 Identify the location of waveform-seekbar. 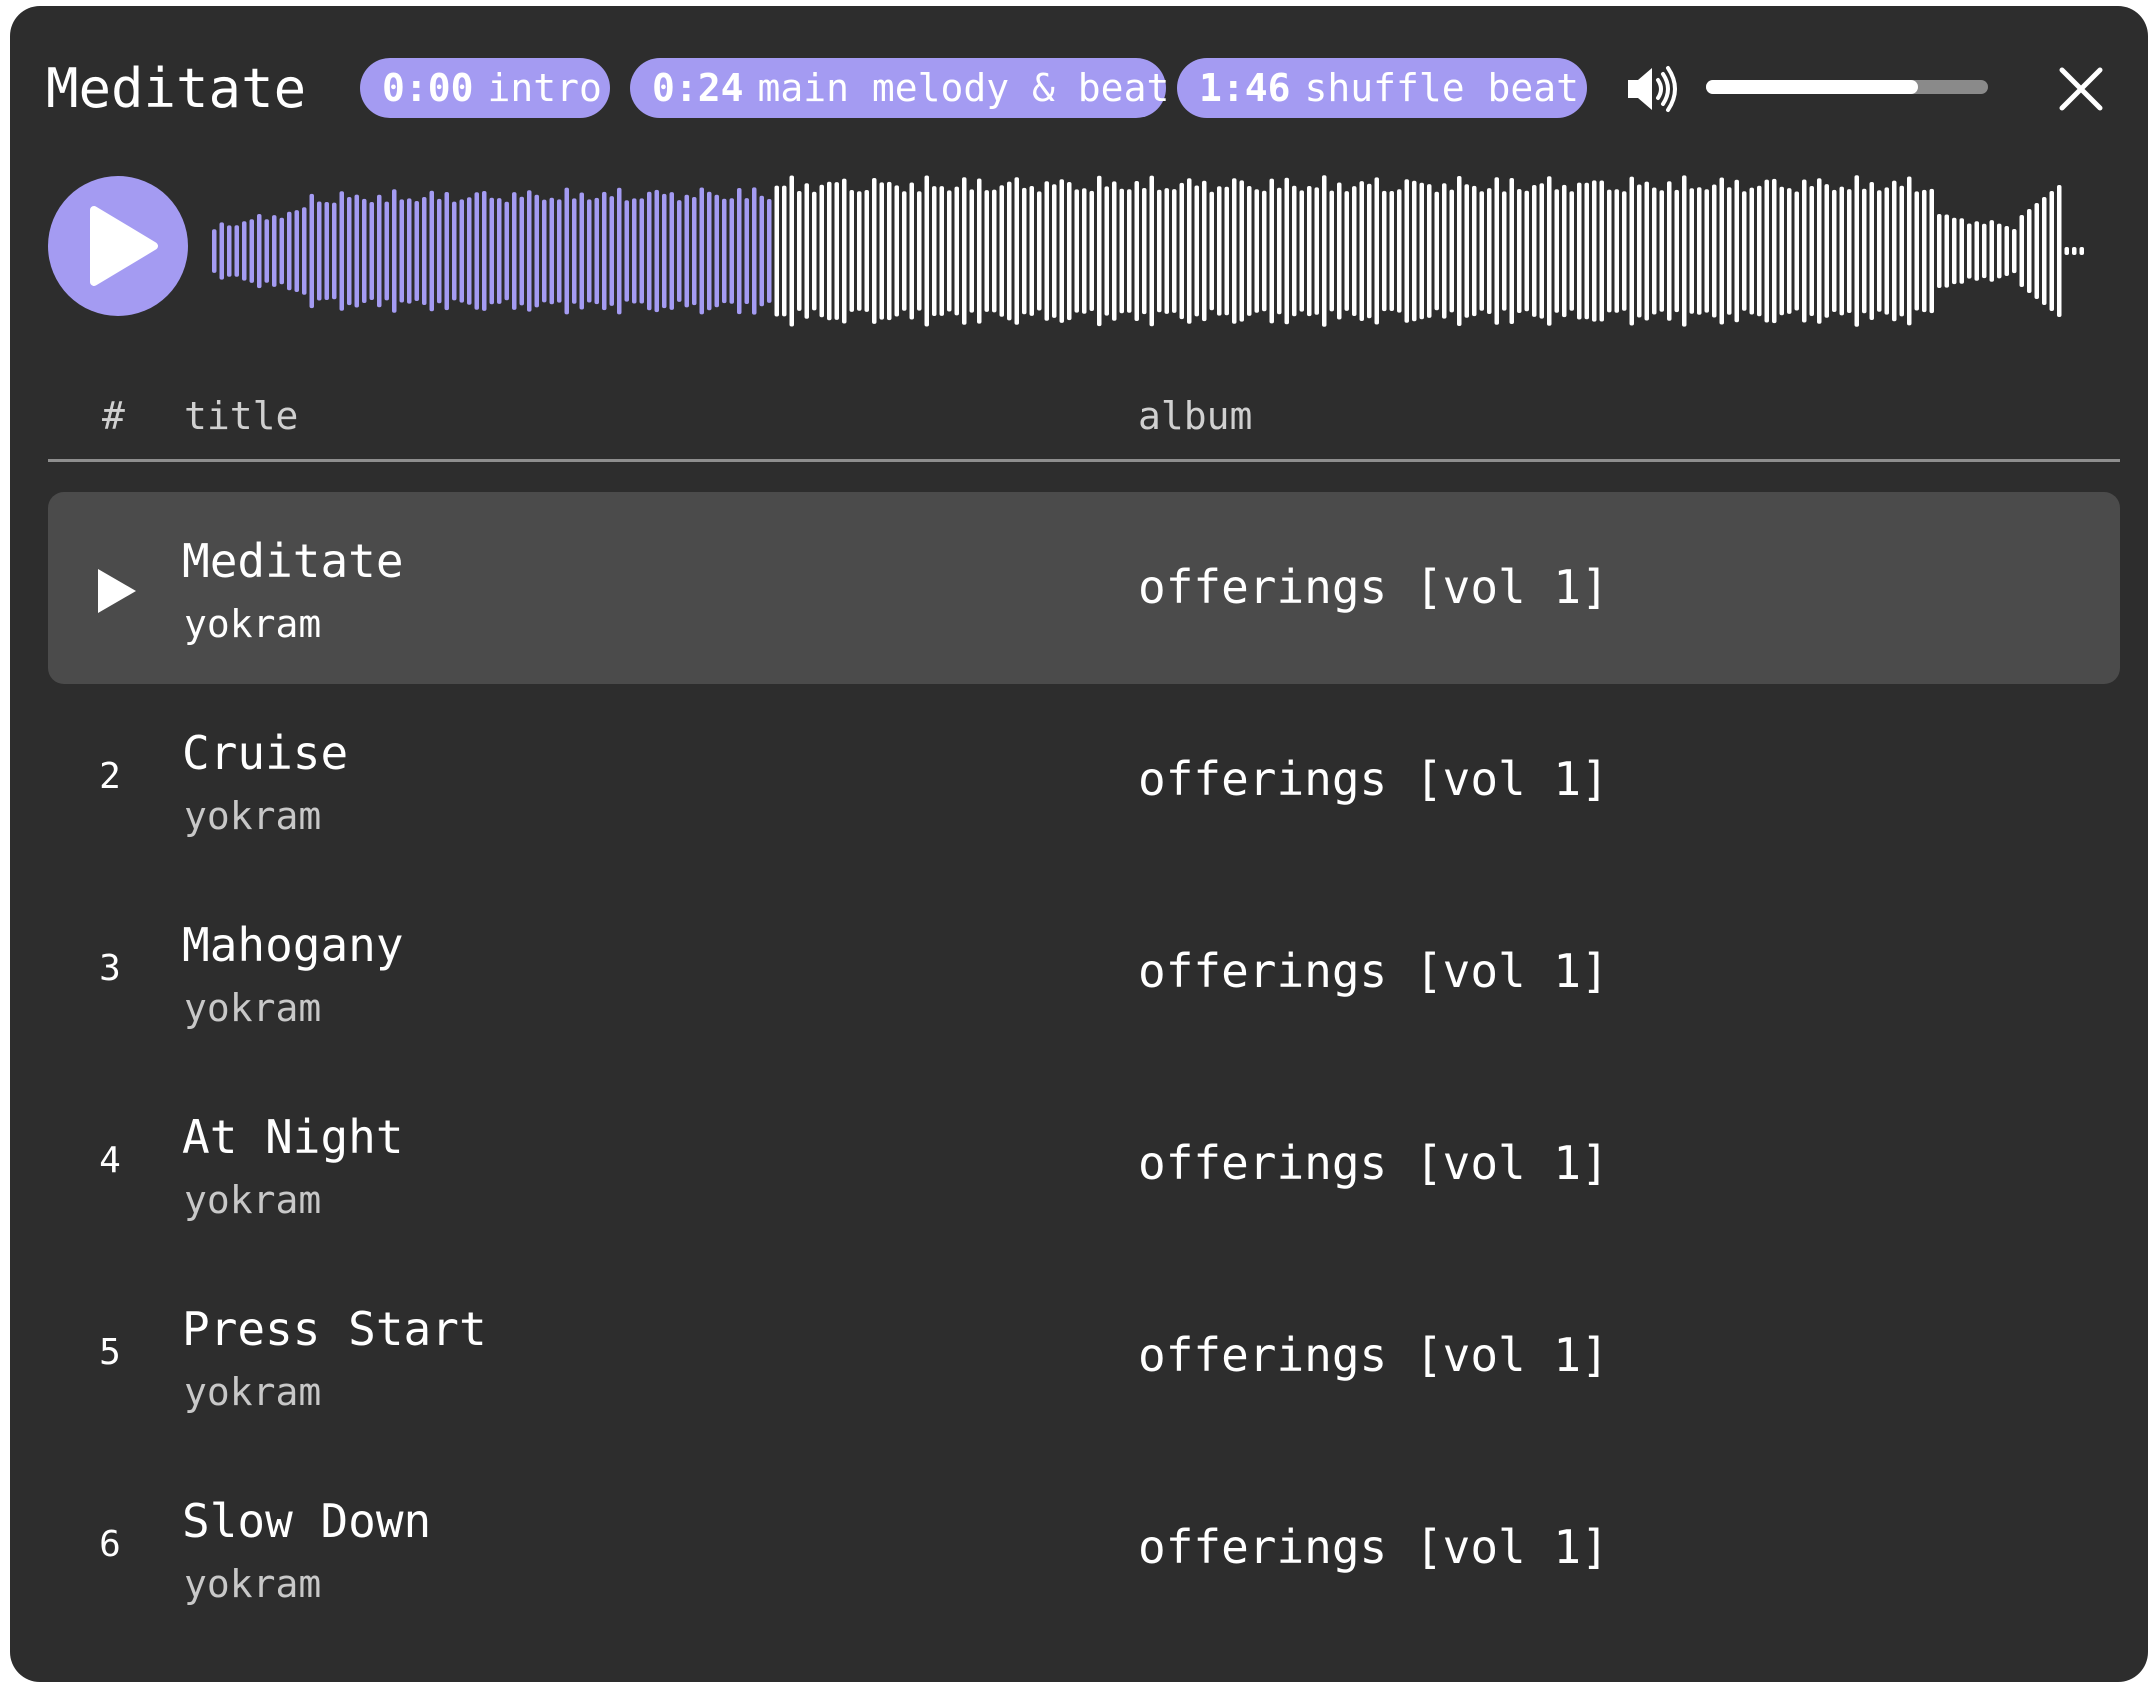
(1165, 251).